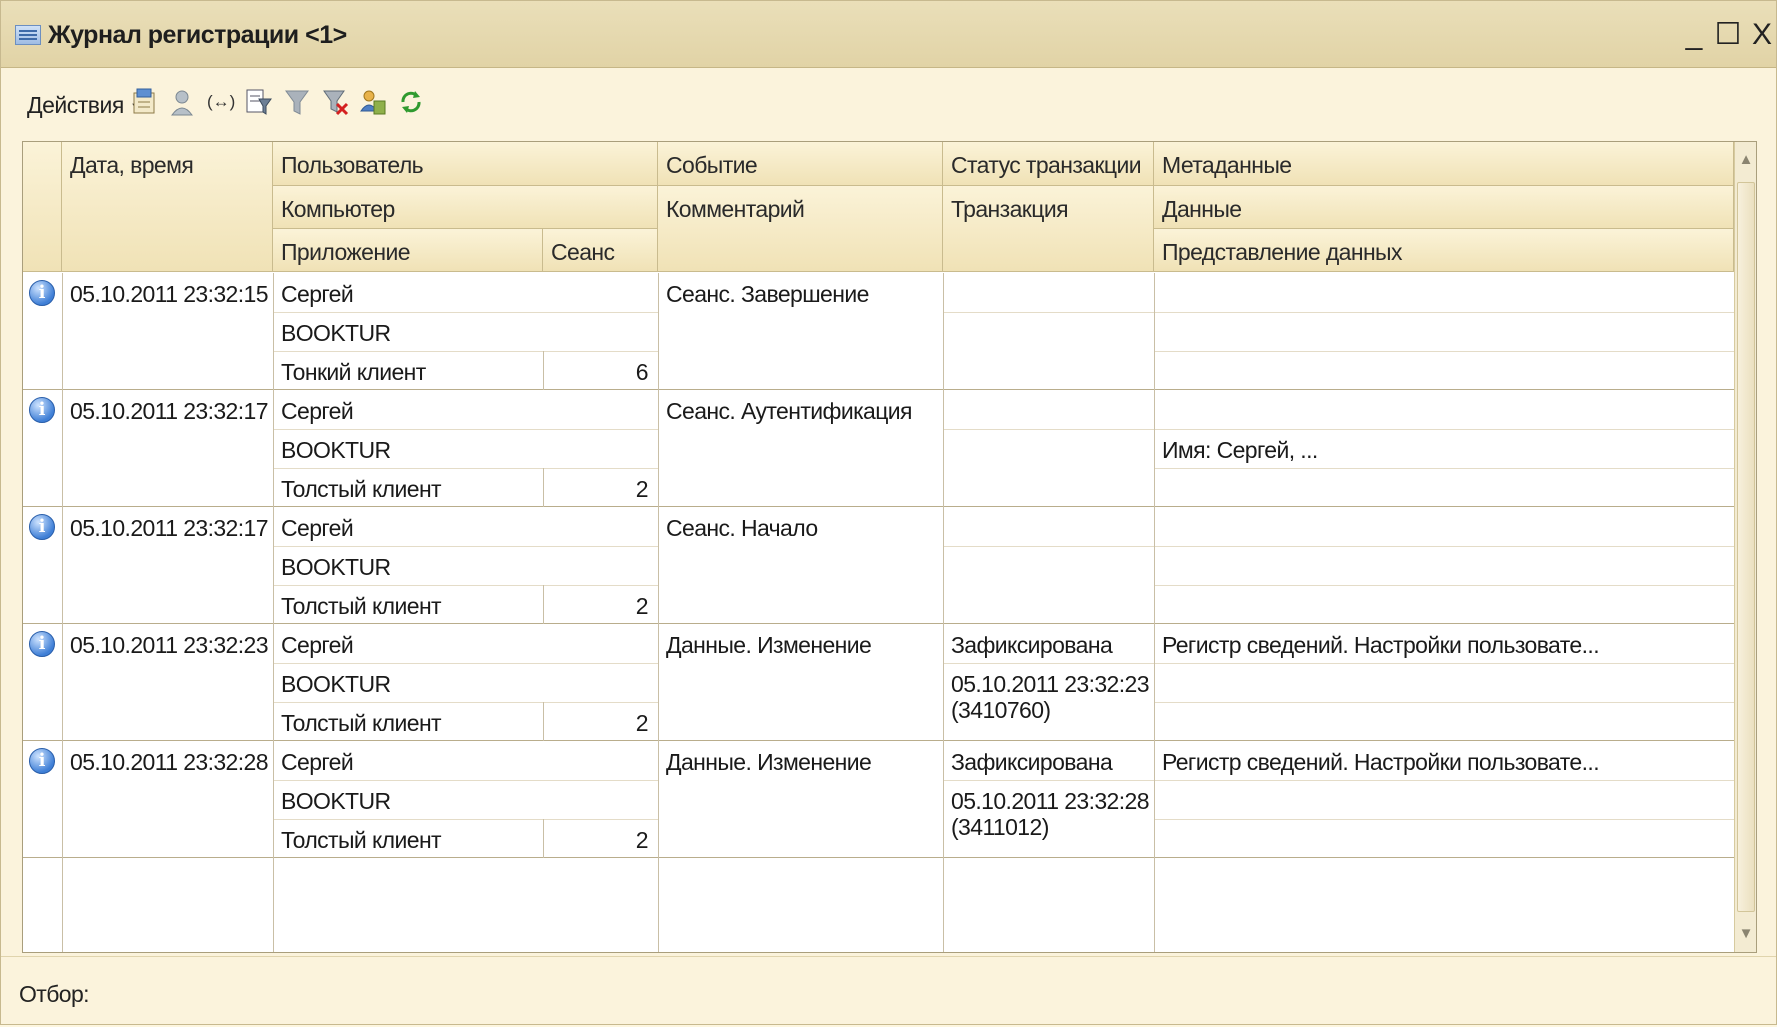  What do you see at coordinates (1444, 250) in the screenshot?
I see `header-data-presentation: Представление данных` at bounding box center [1444, 250].